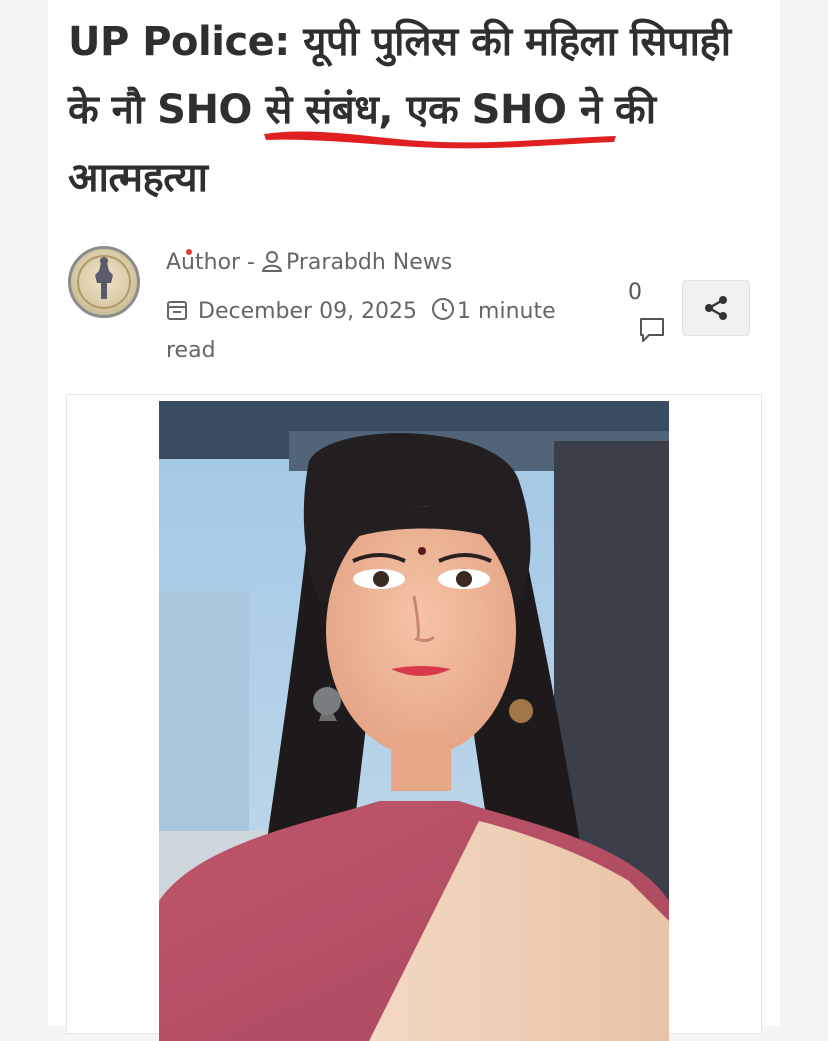 Image resolution: width=828 pixels, height=1041 pixels. What do you see at coordinates (177, 313) in the screenshot?
I see `calendar-icon` at bounding box center [177, 313].